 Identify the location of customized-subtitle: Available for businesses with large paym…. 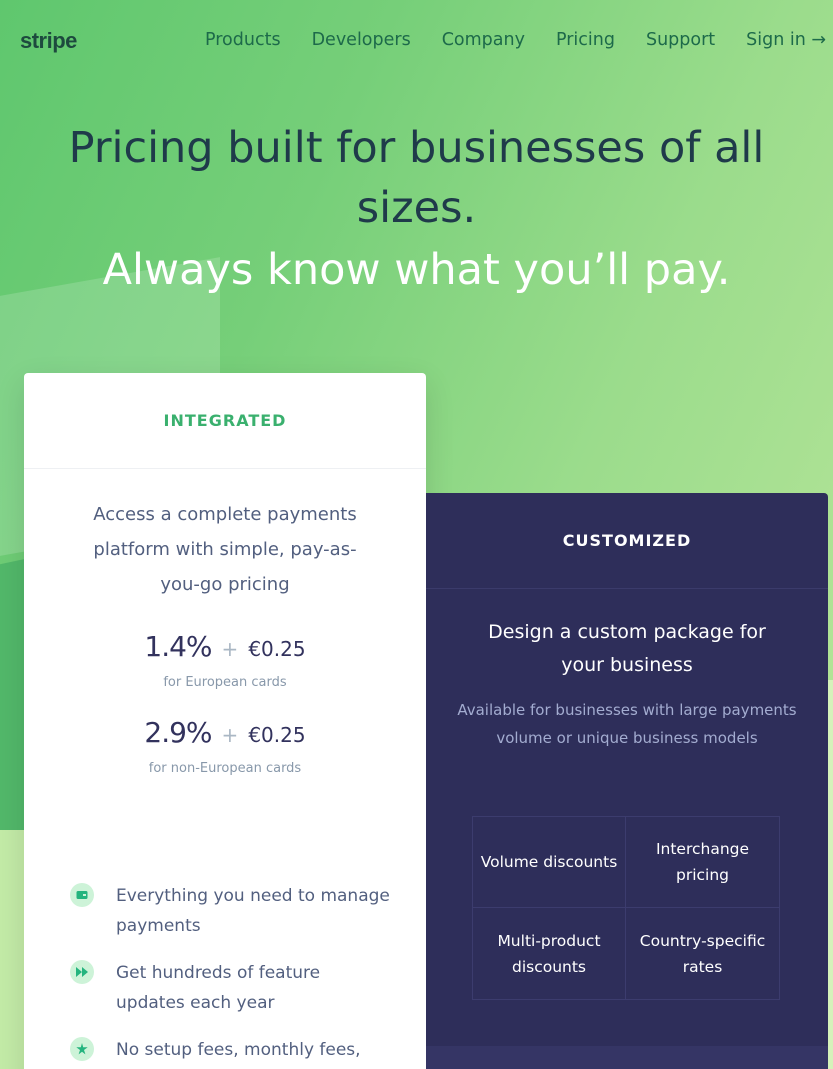
(627, 724).